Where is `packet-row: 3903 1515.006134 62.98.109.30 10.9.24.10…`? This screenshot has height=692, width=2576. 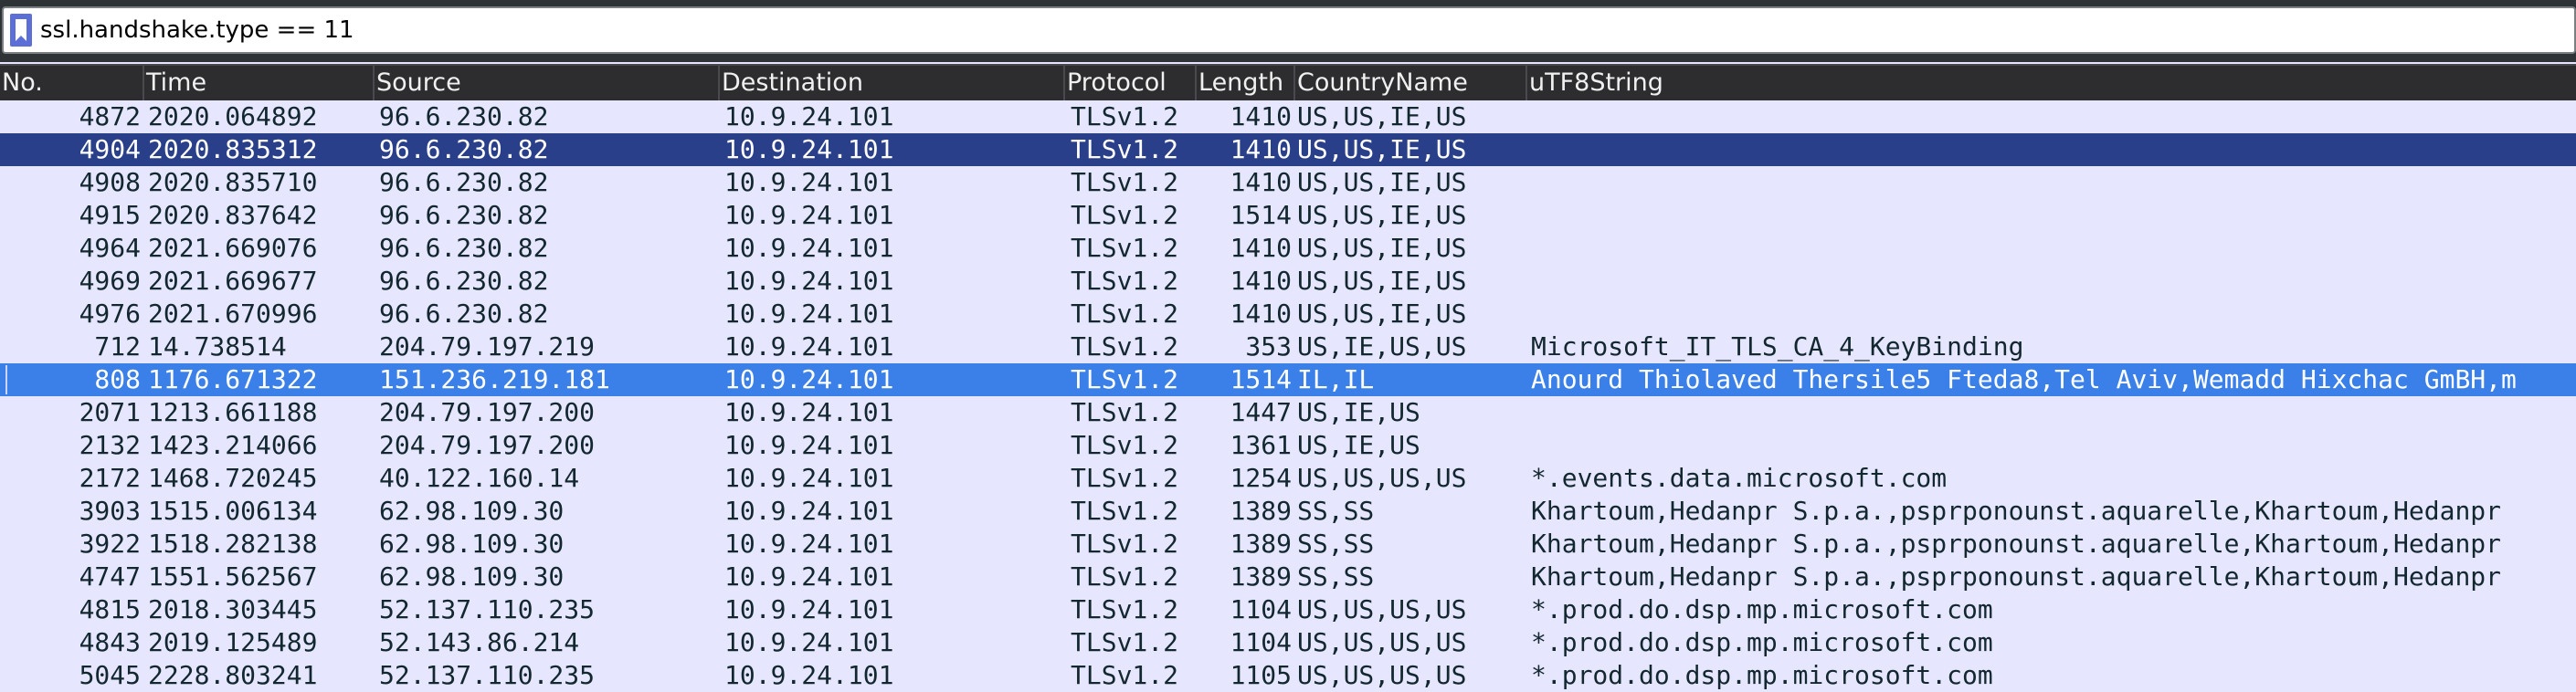 packet-row: 3903 1515.006134 62.98.109.30 10.9.24.10… is located at coordinates (1288, 511).